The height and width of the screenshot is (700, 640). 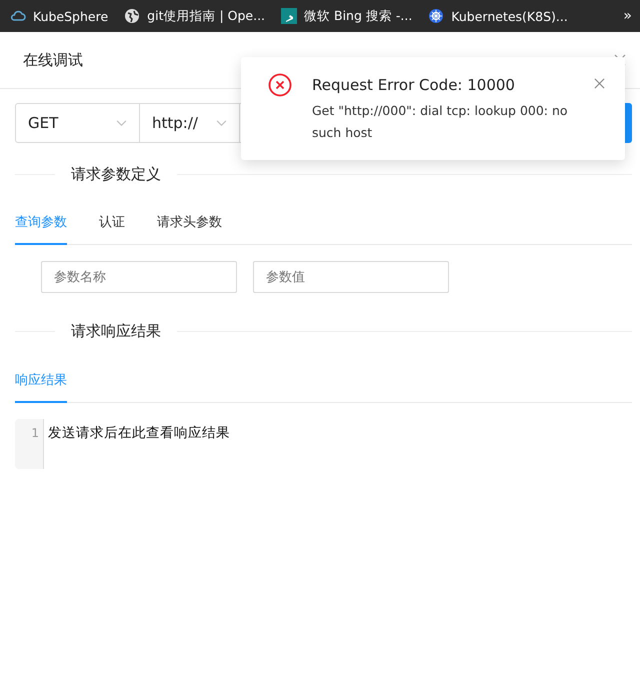 I want to click on code-line: 发送请求后在此查看响应结果, so click(x=139, y=433).